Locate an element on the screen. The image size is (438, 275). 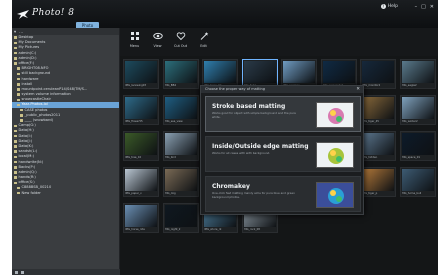
toolbar-button-label: Menu is located at coordinates (134, 45).